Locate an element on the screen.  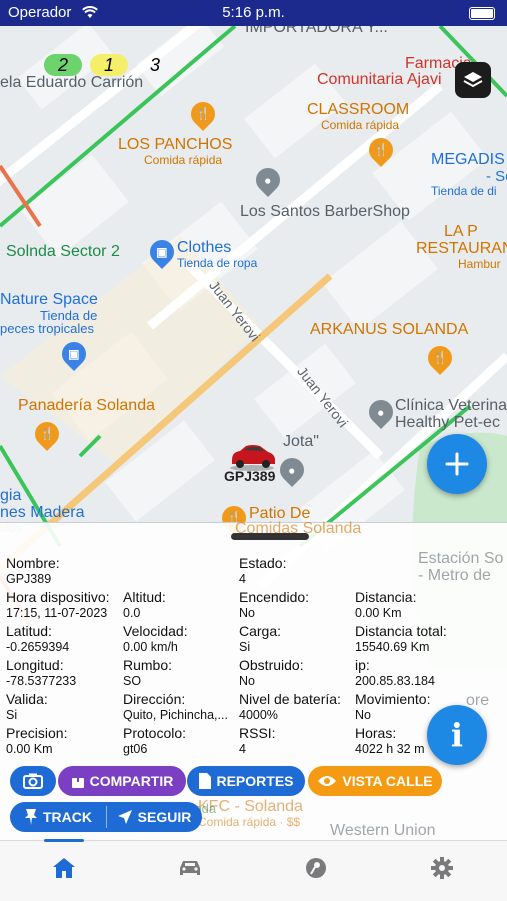
follow-label: SEGUIR is located at coordinates (164, 817).